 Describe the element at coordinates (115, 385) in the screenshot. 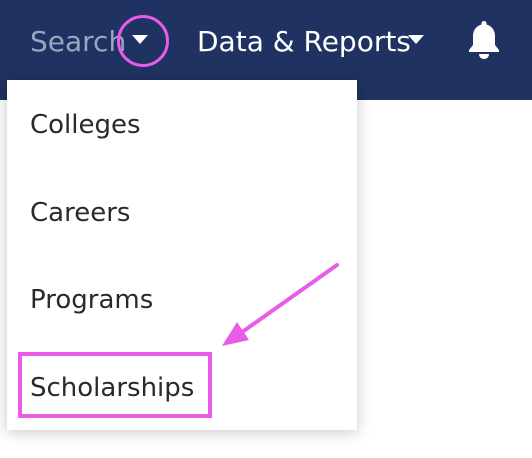

I see `annotation-highlight-box` at that location.